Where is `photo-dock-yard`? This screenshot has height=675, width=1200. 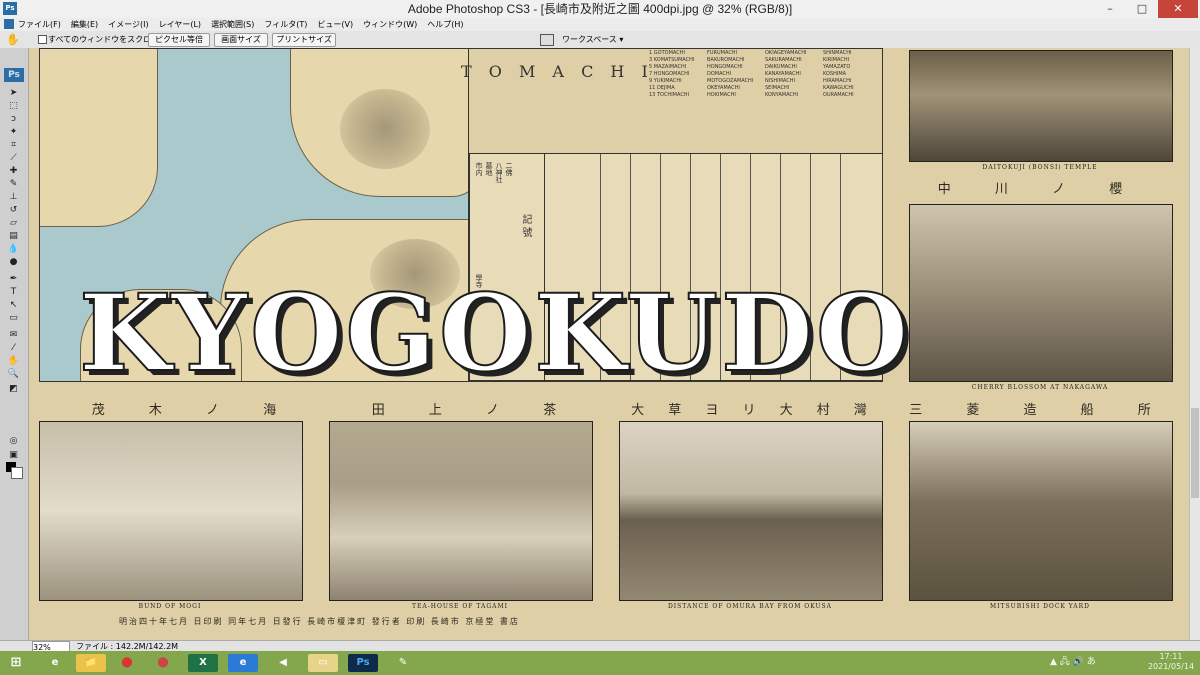
photo-dock-yard is located at coordinates (1041, 511).